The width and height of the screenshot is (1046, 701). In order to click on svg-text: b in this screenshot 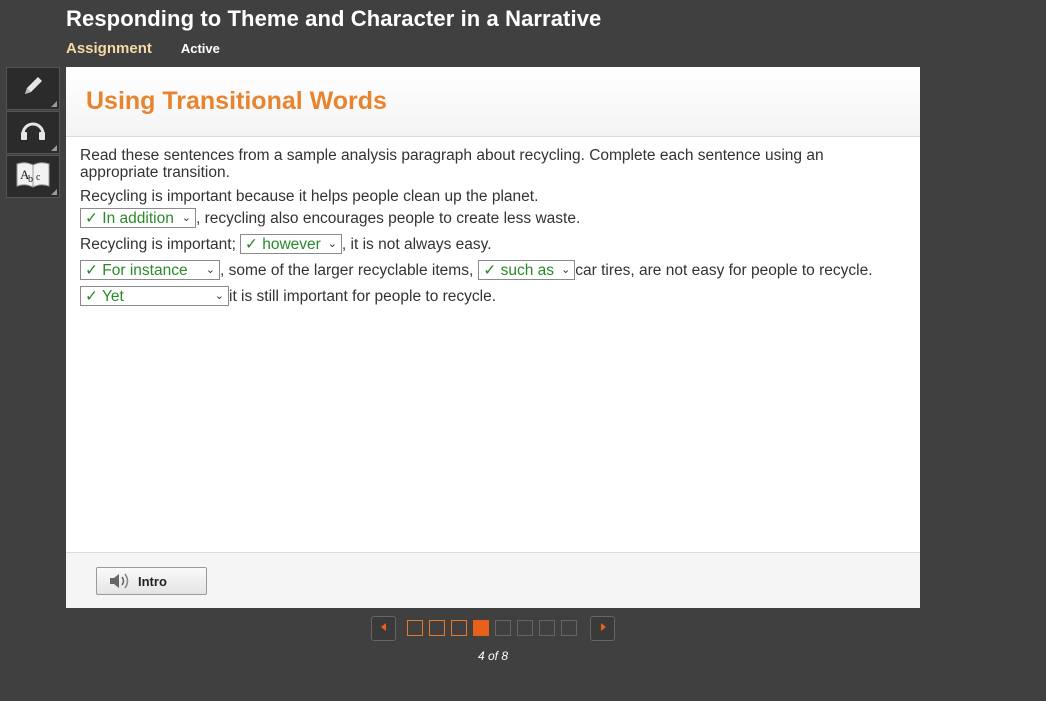, I will do `click(30, 179)`.